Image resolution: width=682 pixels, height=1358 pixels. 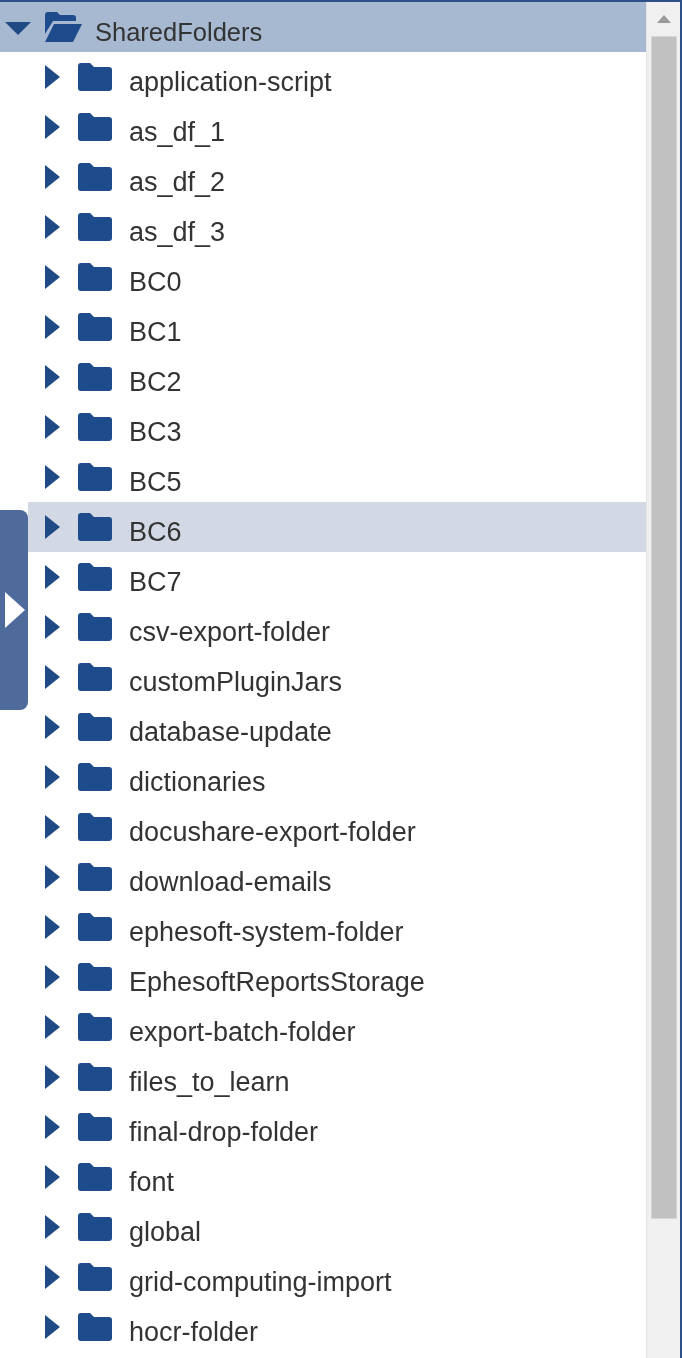 I want to click on tree-node: as_df_1, so click(x=337, y=127).